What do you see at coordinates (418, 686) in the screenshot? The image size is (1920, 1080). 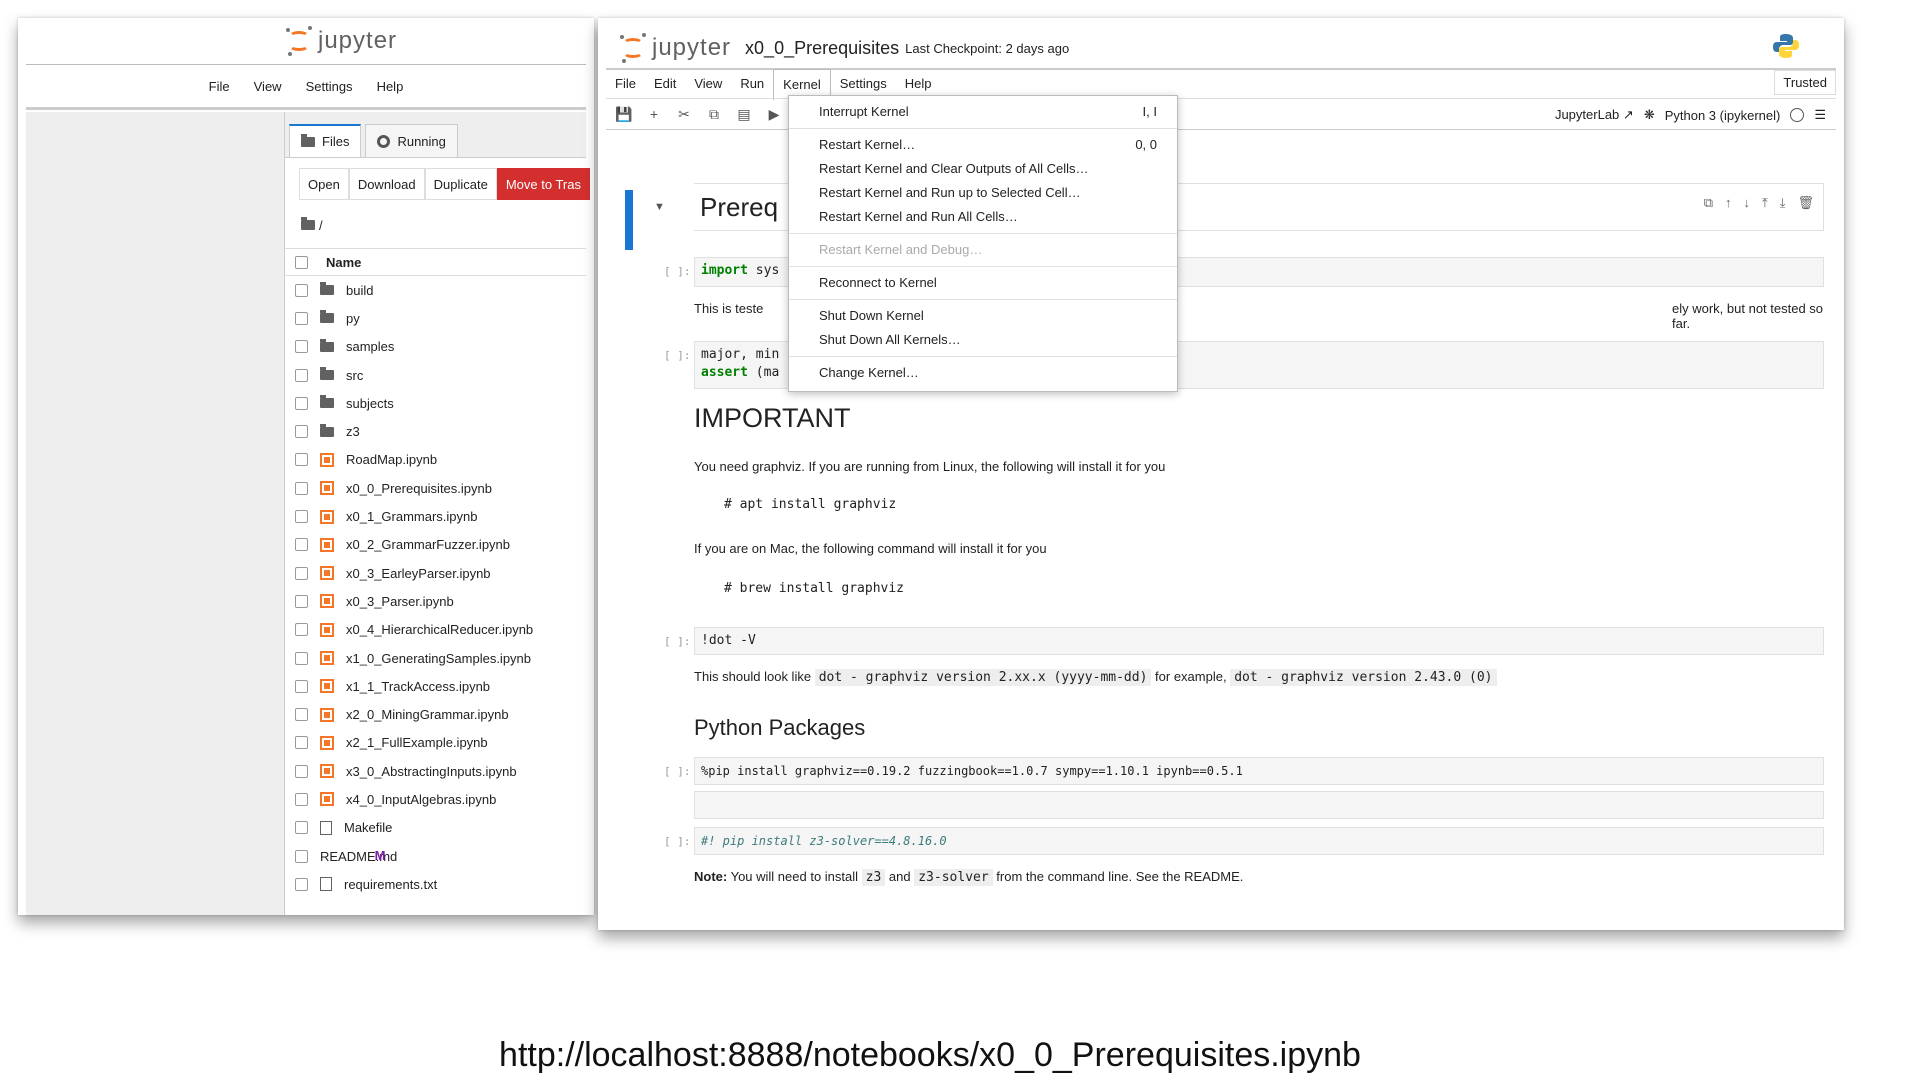 I see `file-name: x1_1_TrackAccess.ipynb` at bounding box center [418, 686].